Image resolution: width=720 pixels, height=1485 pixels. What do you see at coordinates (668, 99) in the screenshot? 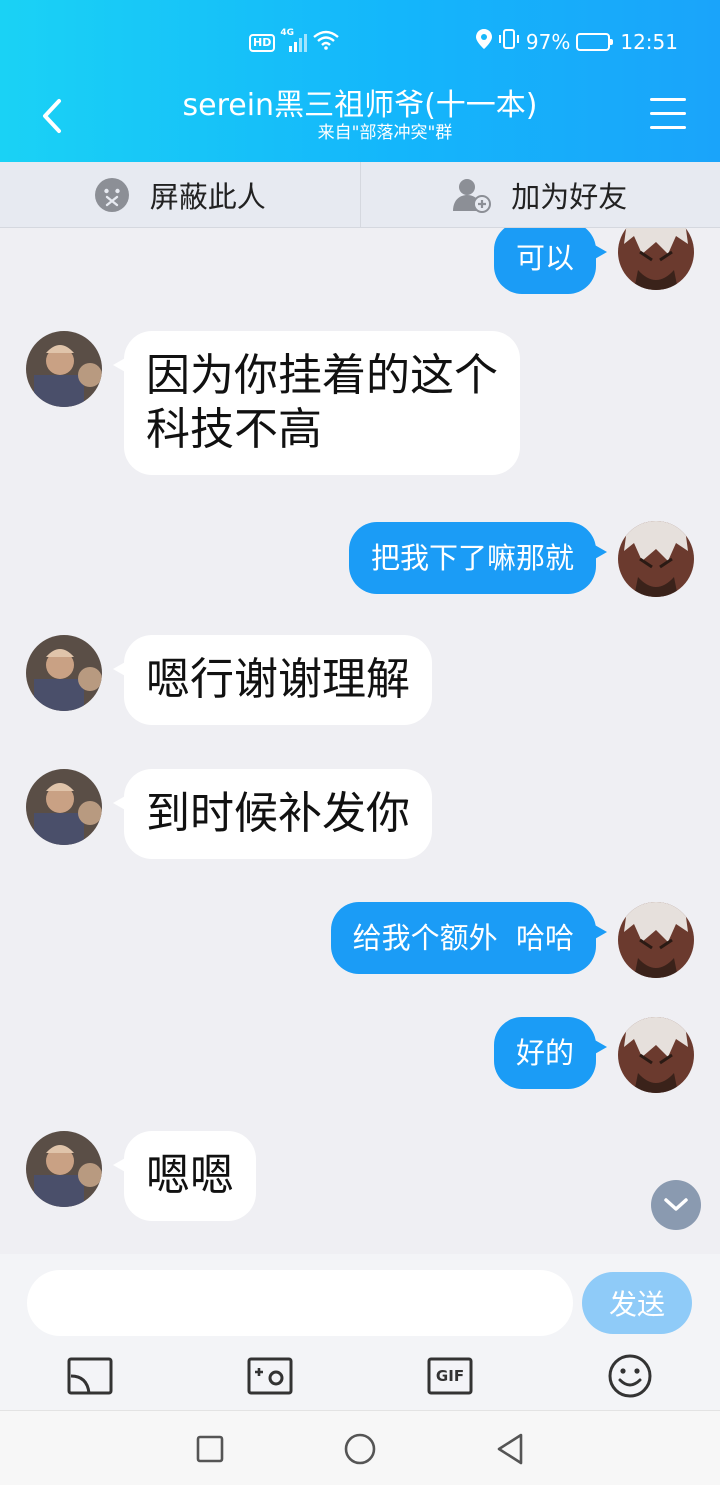
I see `hamburger-icon` at bounding box center [668, 99].